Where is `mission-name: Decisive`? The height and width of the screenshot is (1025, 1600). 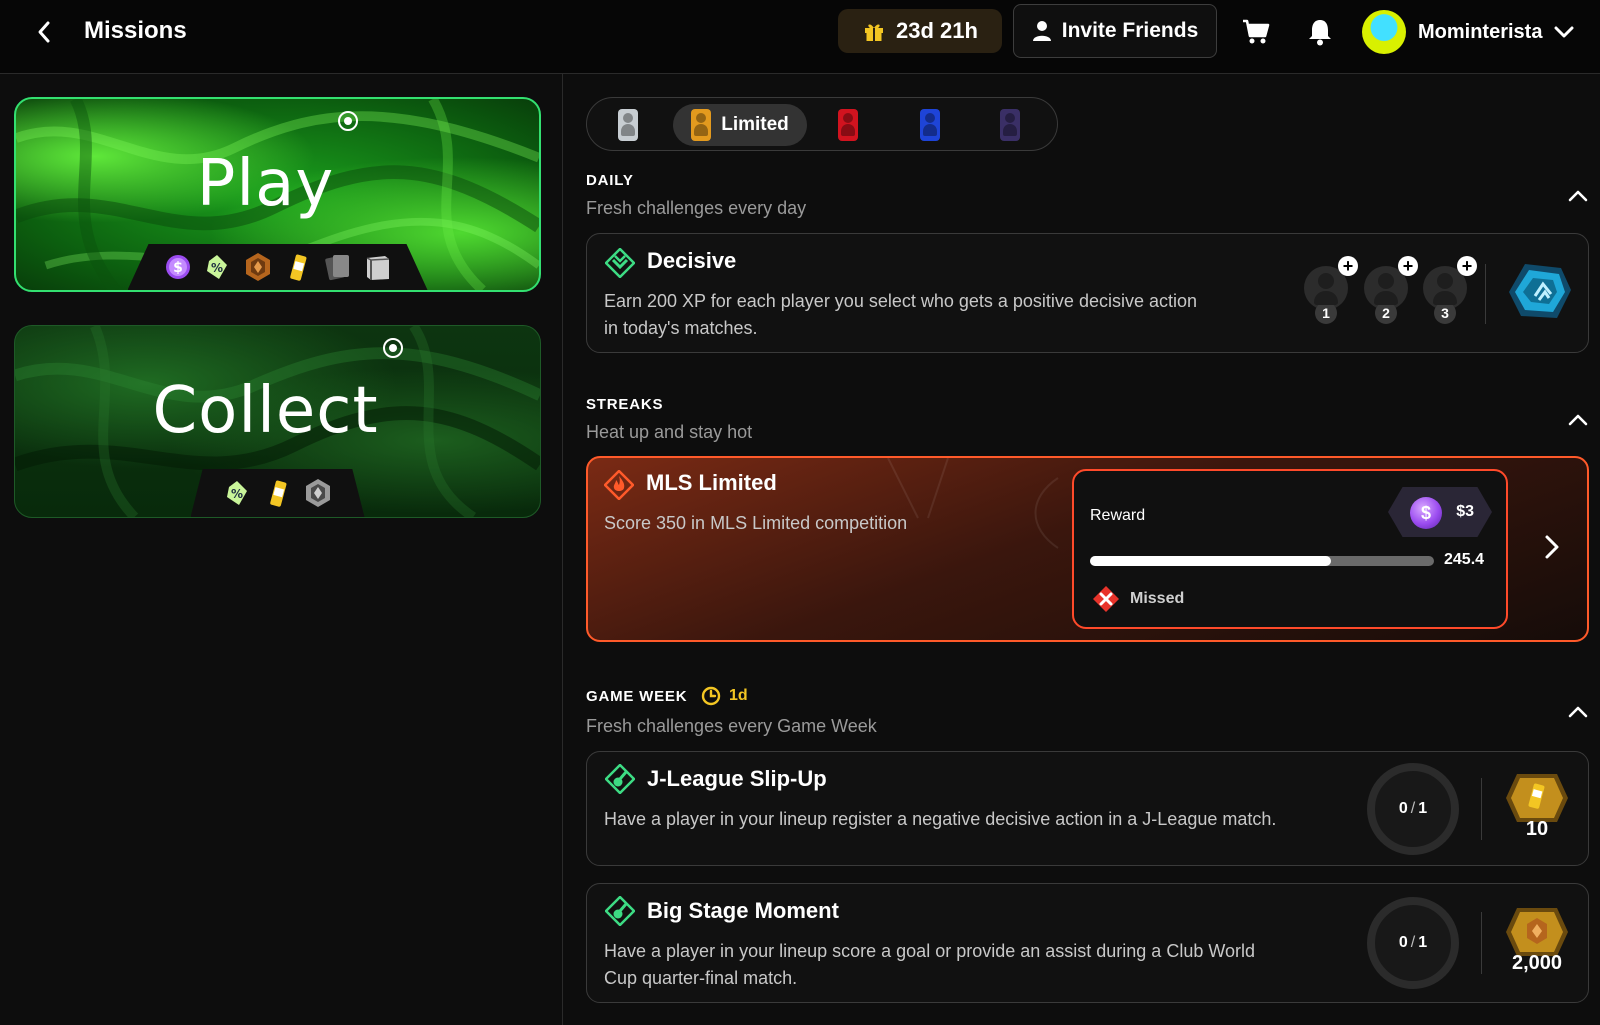 mission-name: Decisive is located at coordinates (692, 260).